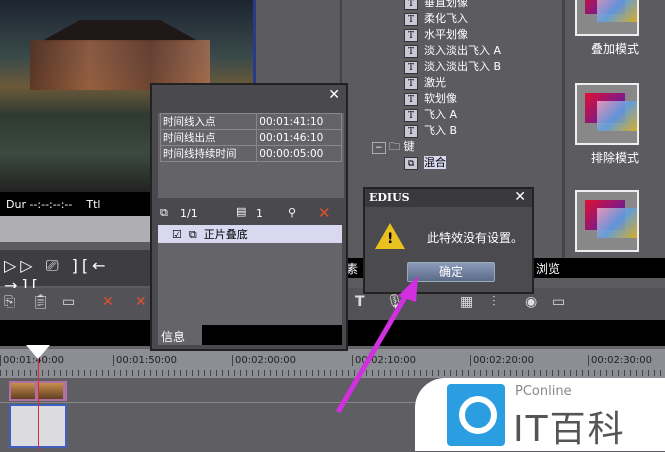 The image size is (665, 452). Describe the element at coordinates (451, 272) in the screenshot. I see `ok-button: 确定` at that location.